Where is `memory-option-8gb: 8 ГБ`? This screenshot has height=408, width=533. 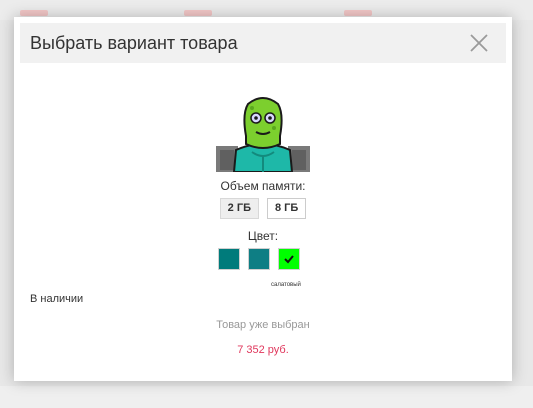
memory-option-8gb: 8 ГБ is located at coordinates (287, 208).